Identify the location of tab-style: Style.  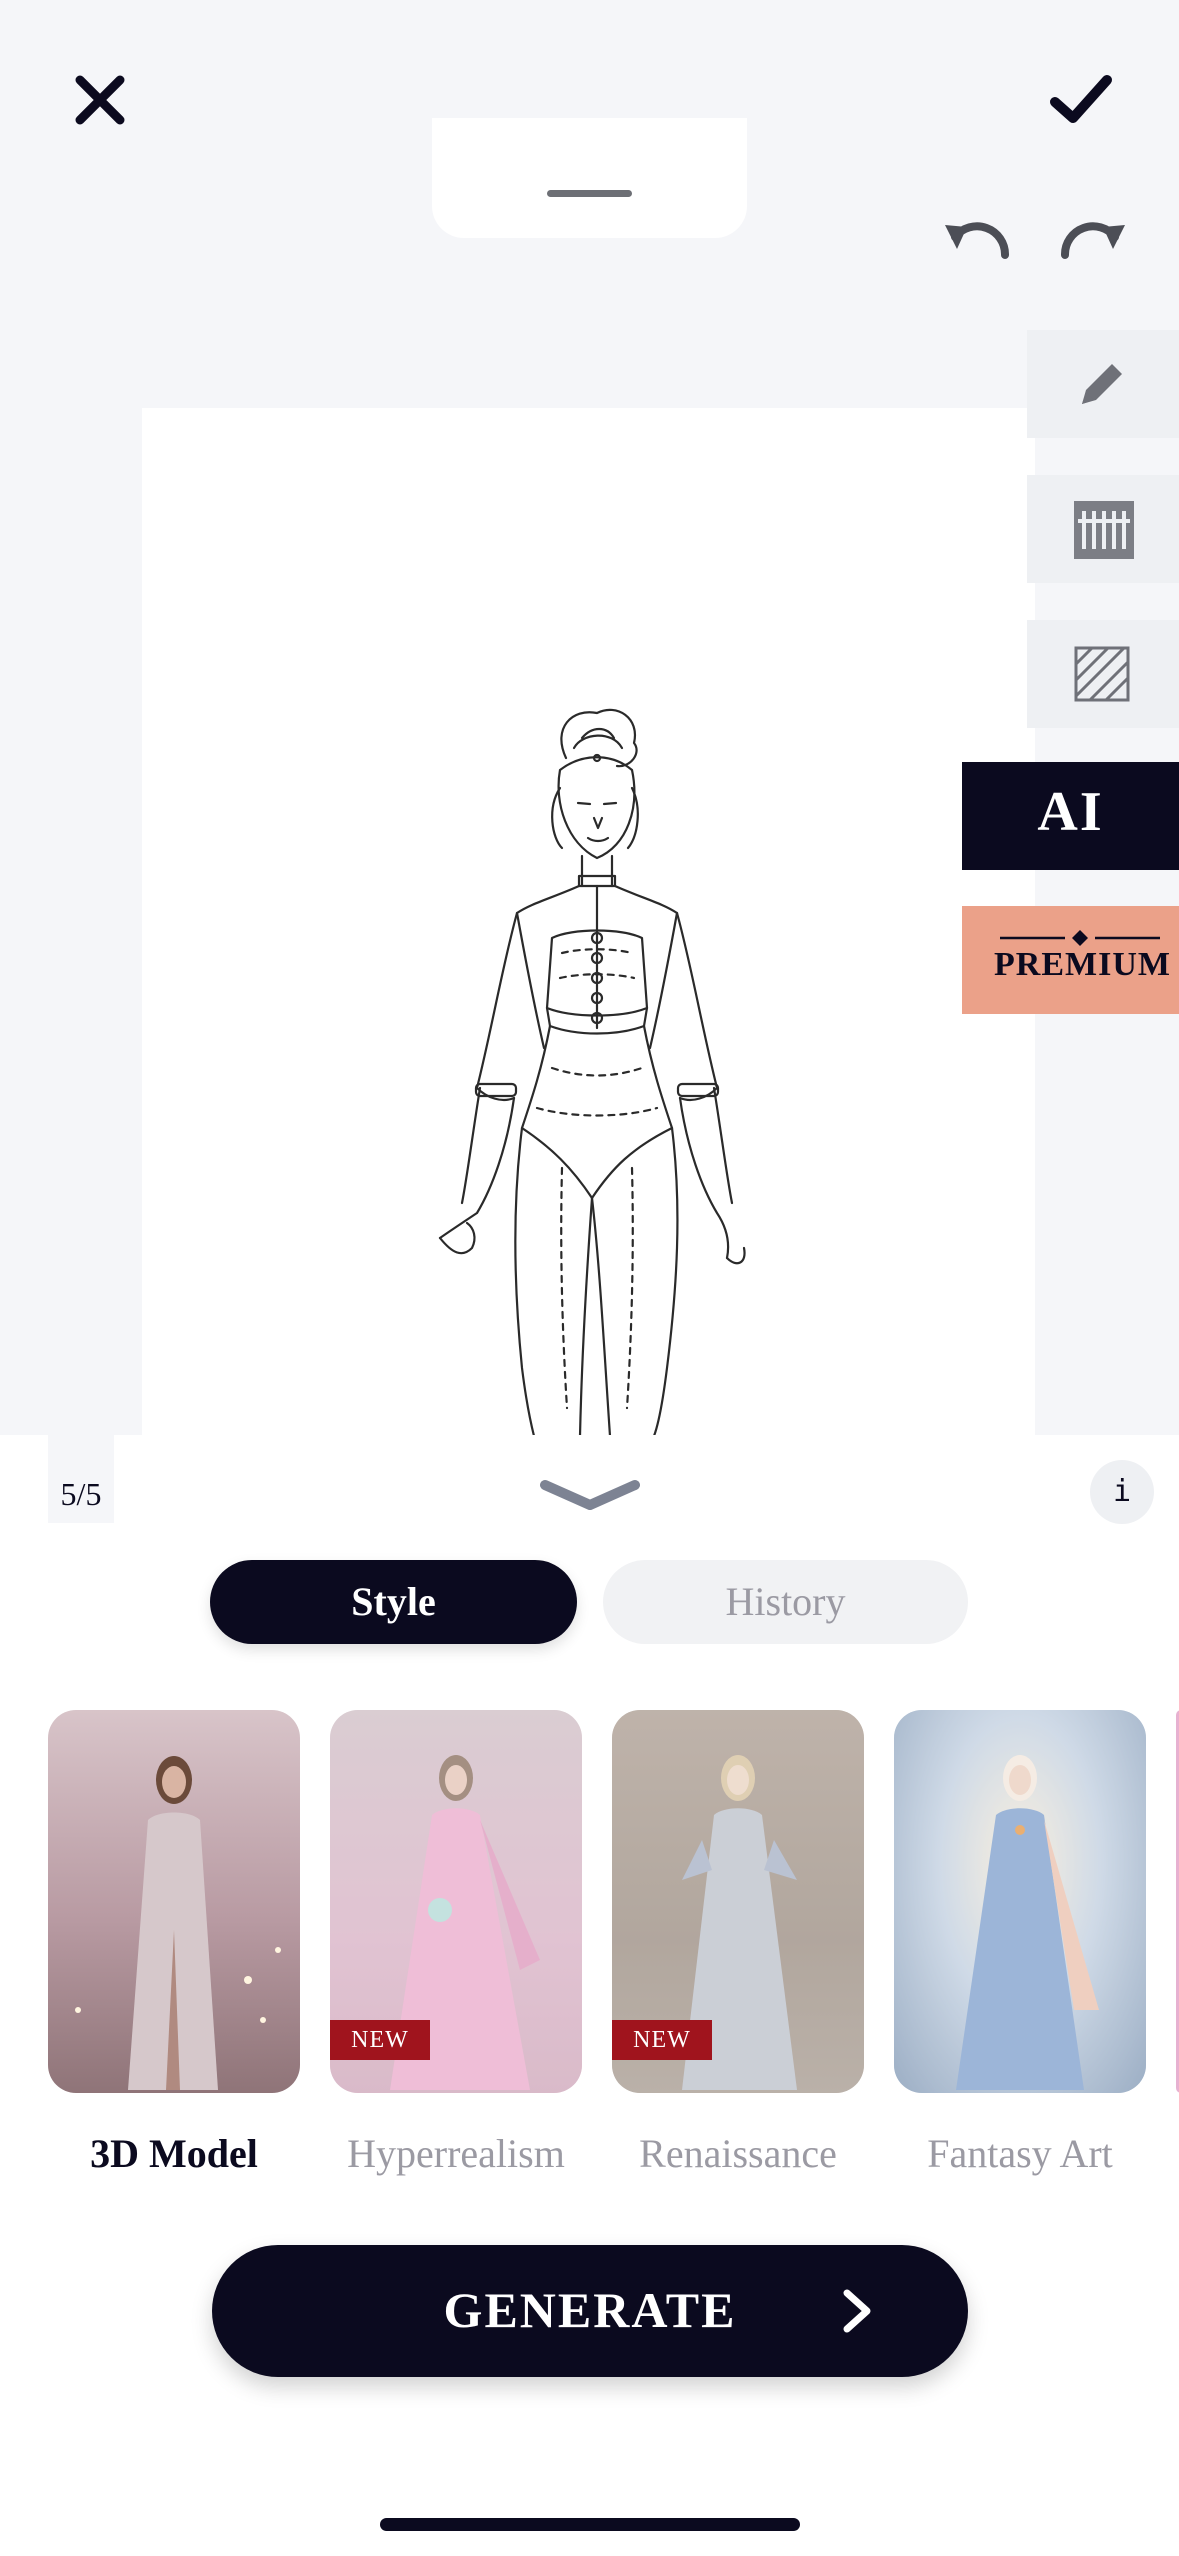
(393, 1602).